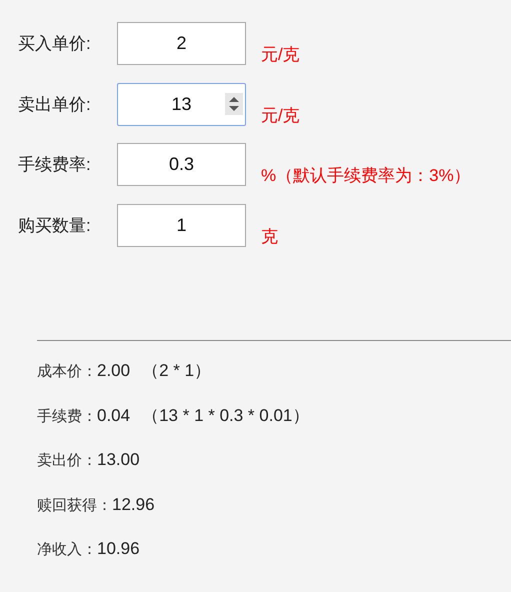  I want to click on field-label: 购买数量:, so click(55, 225).